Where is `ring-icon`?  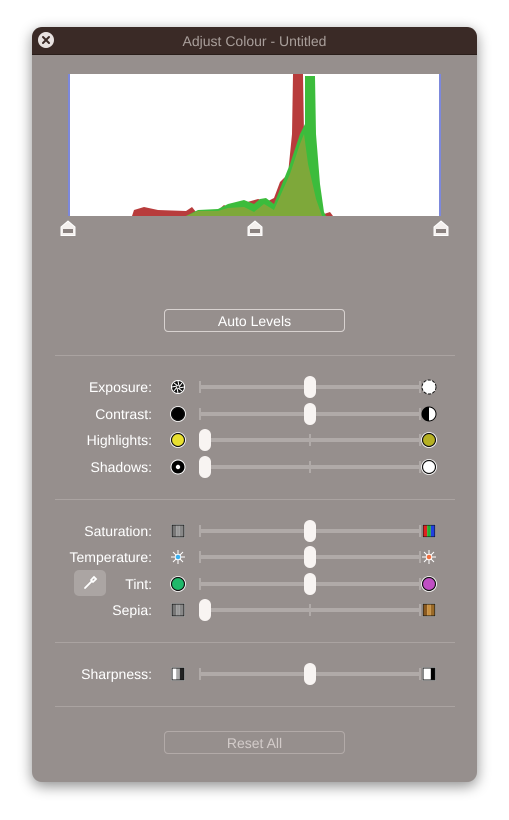
ring-icon is located at coordinates (178, 466).